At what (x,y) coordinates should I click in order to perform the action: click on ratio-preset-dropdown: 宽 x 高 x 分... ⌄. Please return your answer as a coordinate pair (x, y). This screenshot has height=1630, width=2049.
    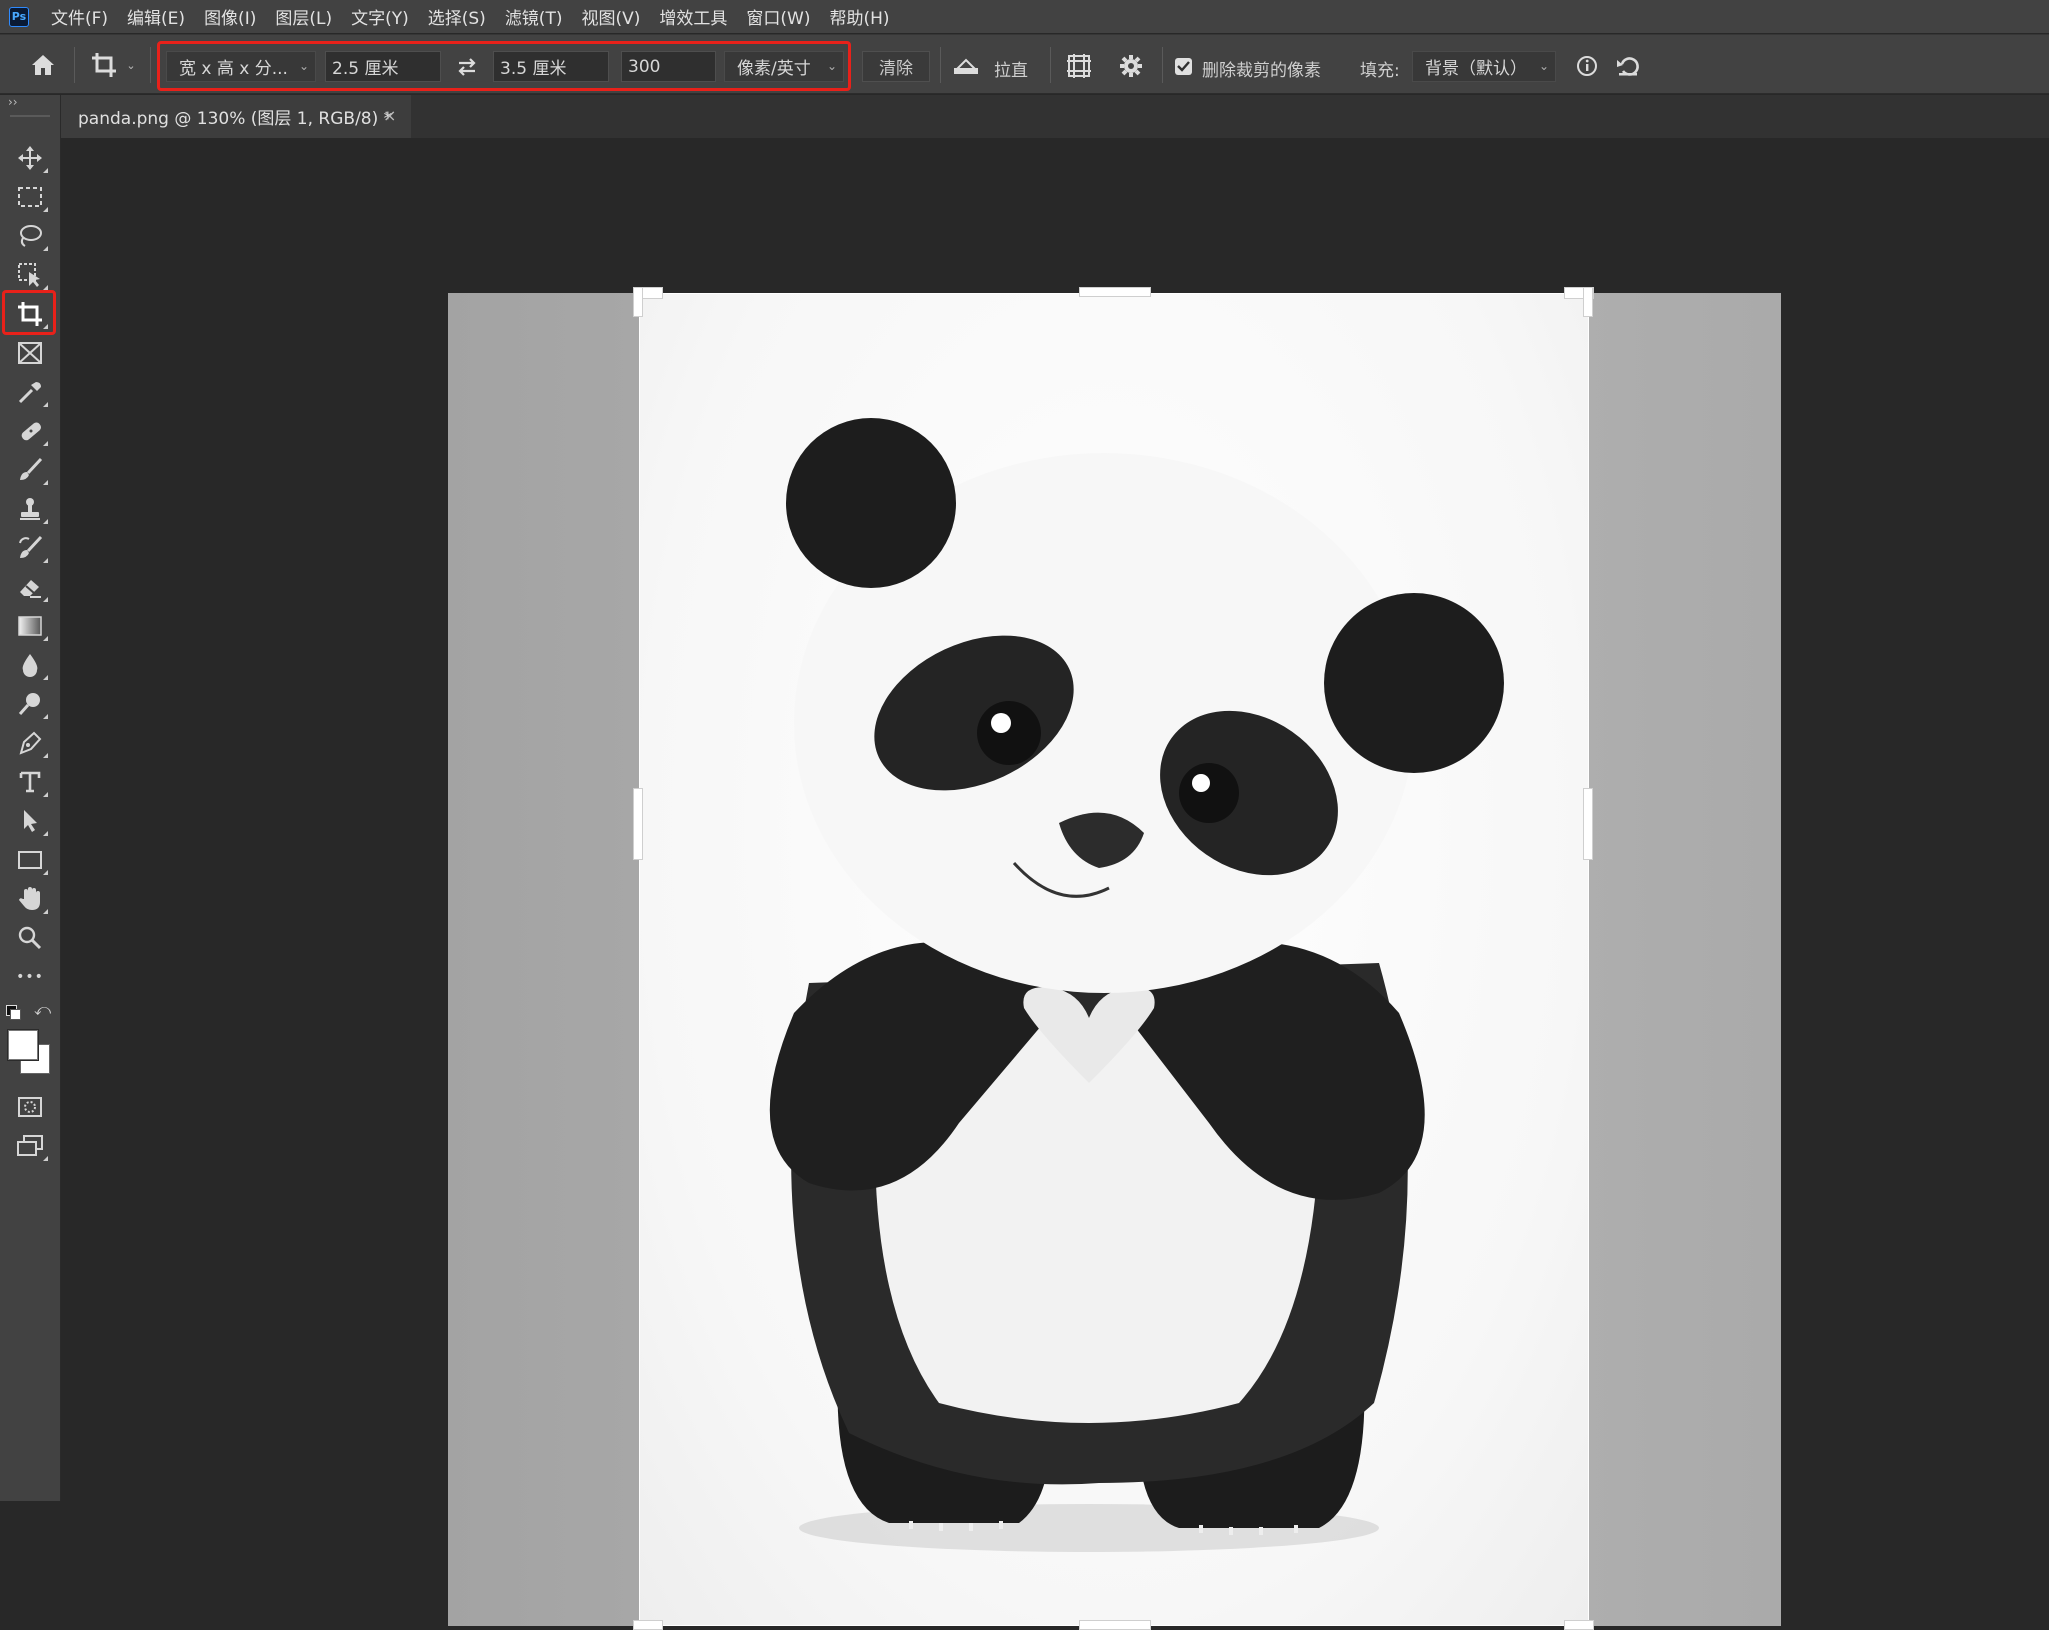
    Looking at the image, I should click on (241, 66).